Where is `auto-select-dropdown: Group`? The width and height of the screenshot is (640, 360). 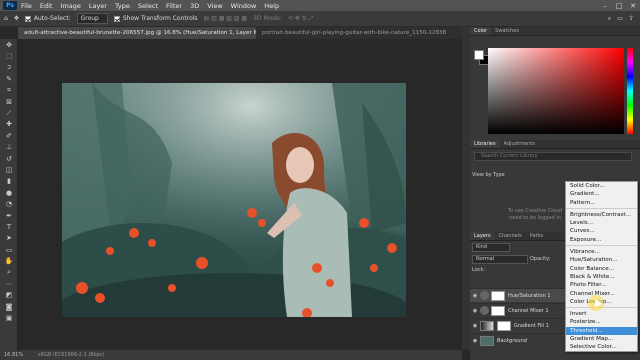
auto-select-dropdown: Group is located at coordinates (92, 18).